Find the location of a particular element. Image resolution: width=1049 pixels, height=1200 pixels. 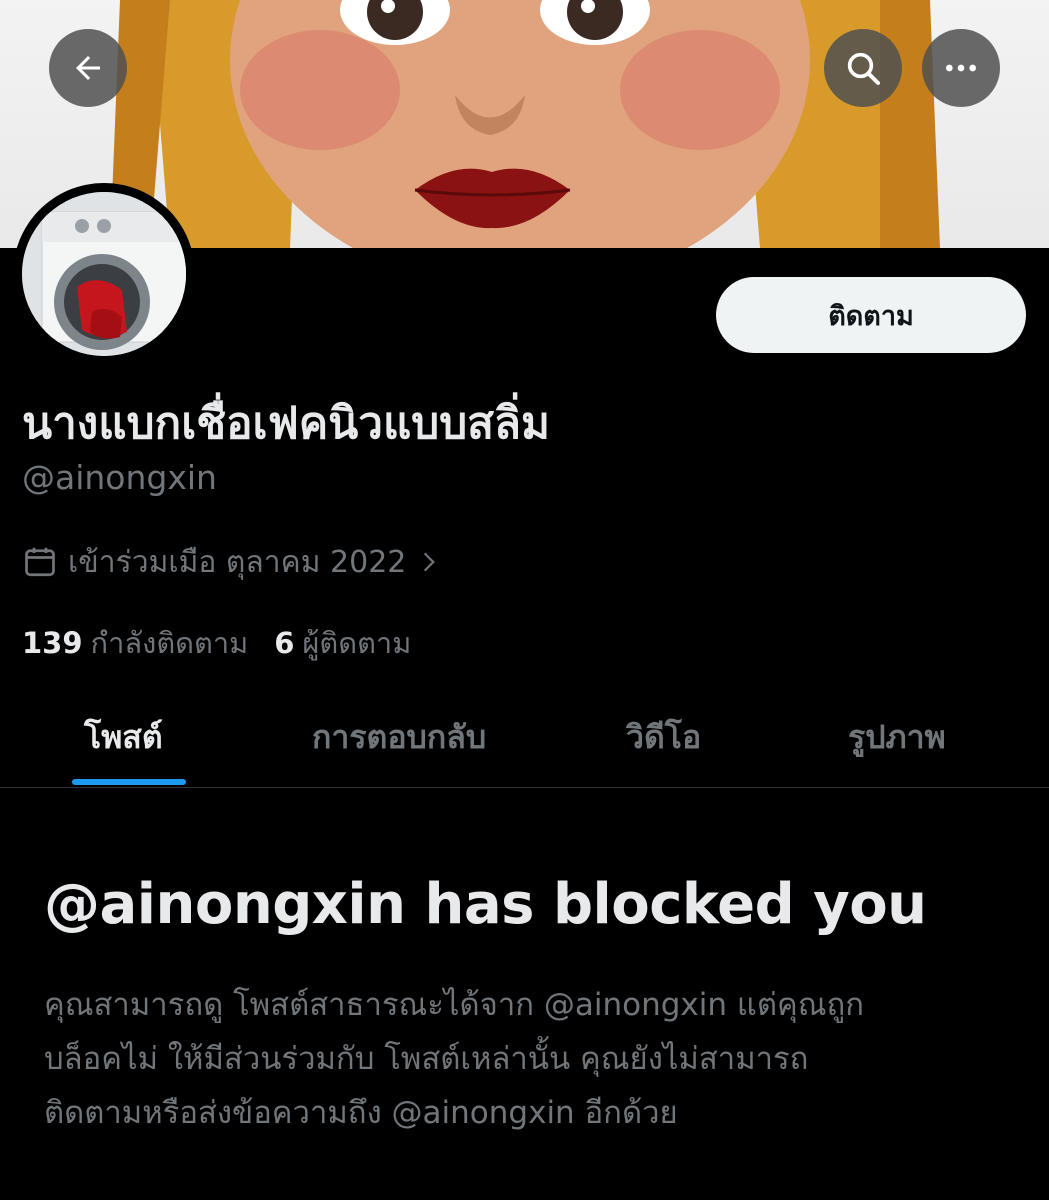

tab-posts: โพสต์ is located at coordinates (123, 737).